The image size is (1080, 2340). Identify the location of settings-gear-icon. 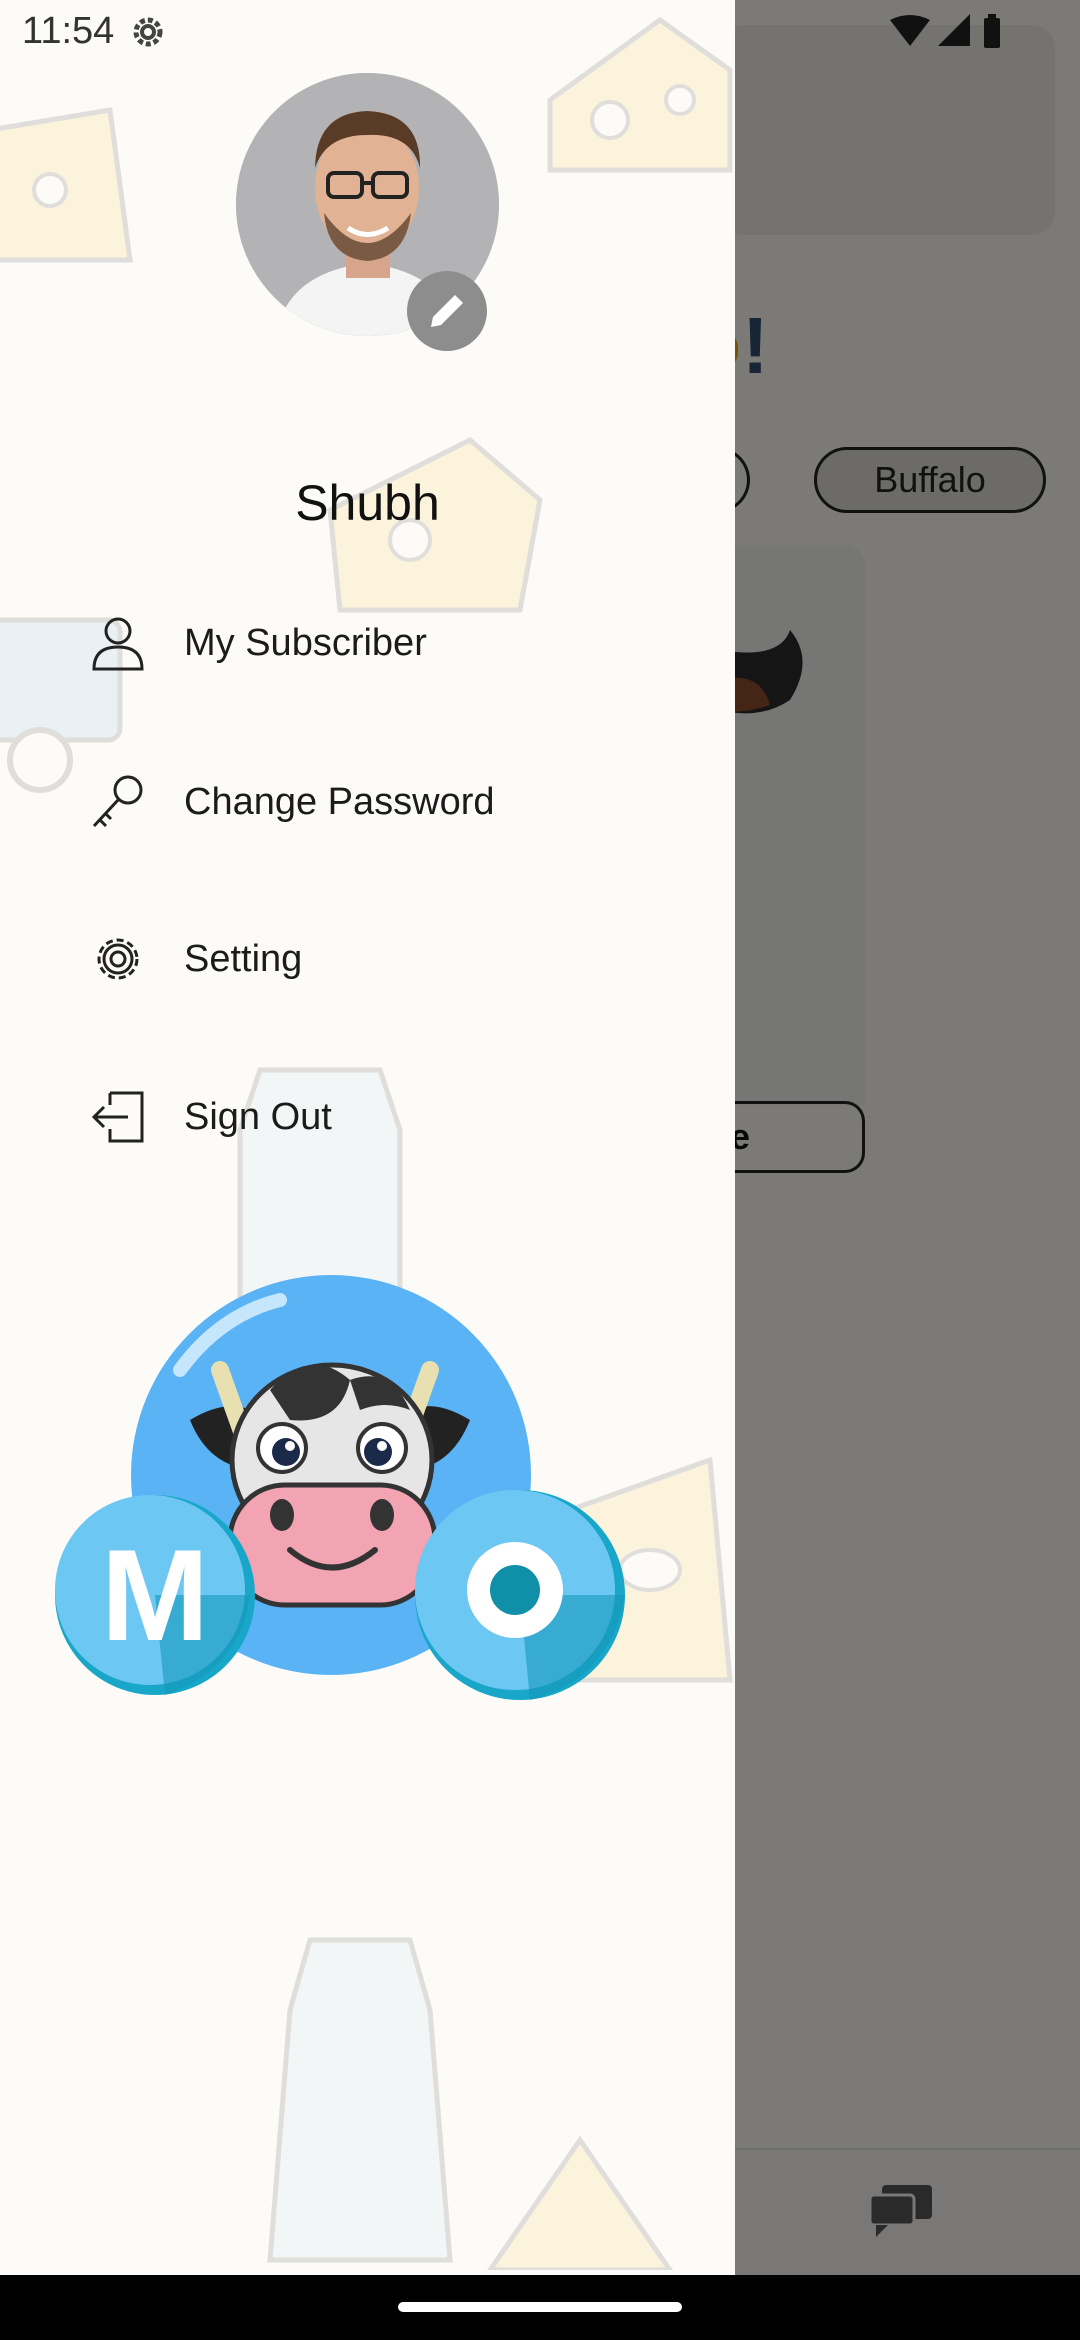
(148, 32).